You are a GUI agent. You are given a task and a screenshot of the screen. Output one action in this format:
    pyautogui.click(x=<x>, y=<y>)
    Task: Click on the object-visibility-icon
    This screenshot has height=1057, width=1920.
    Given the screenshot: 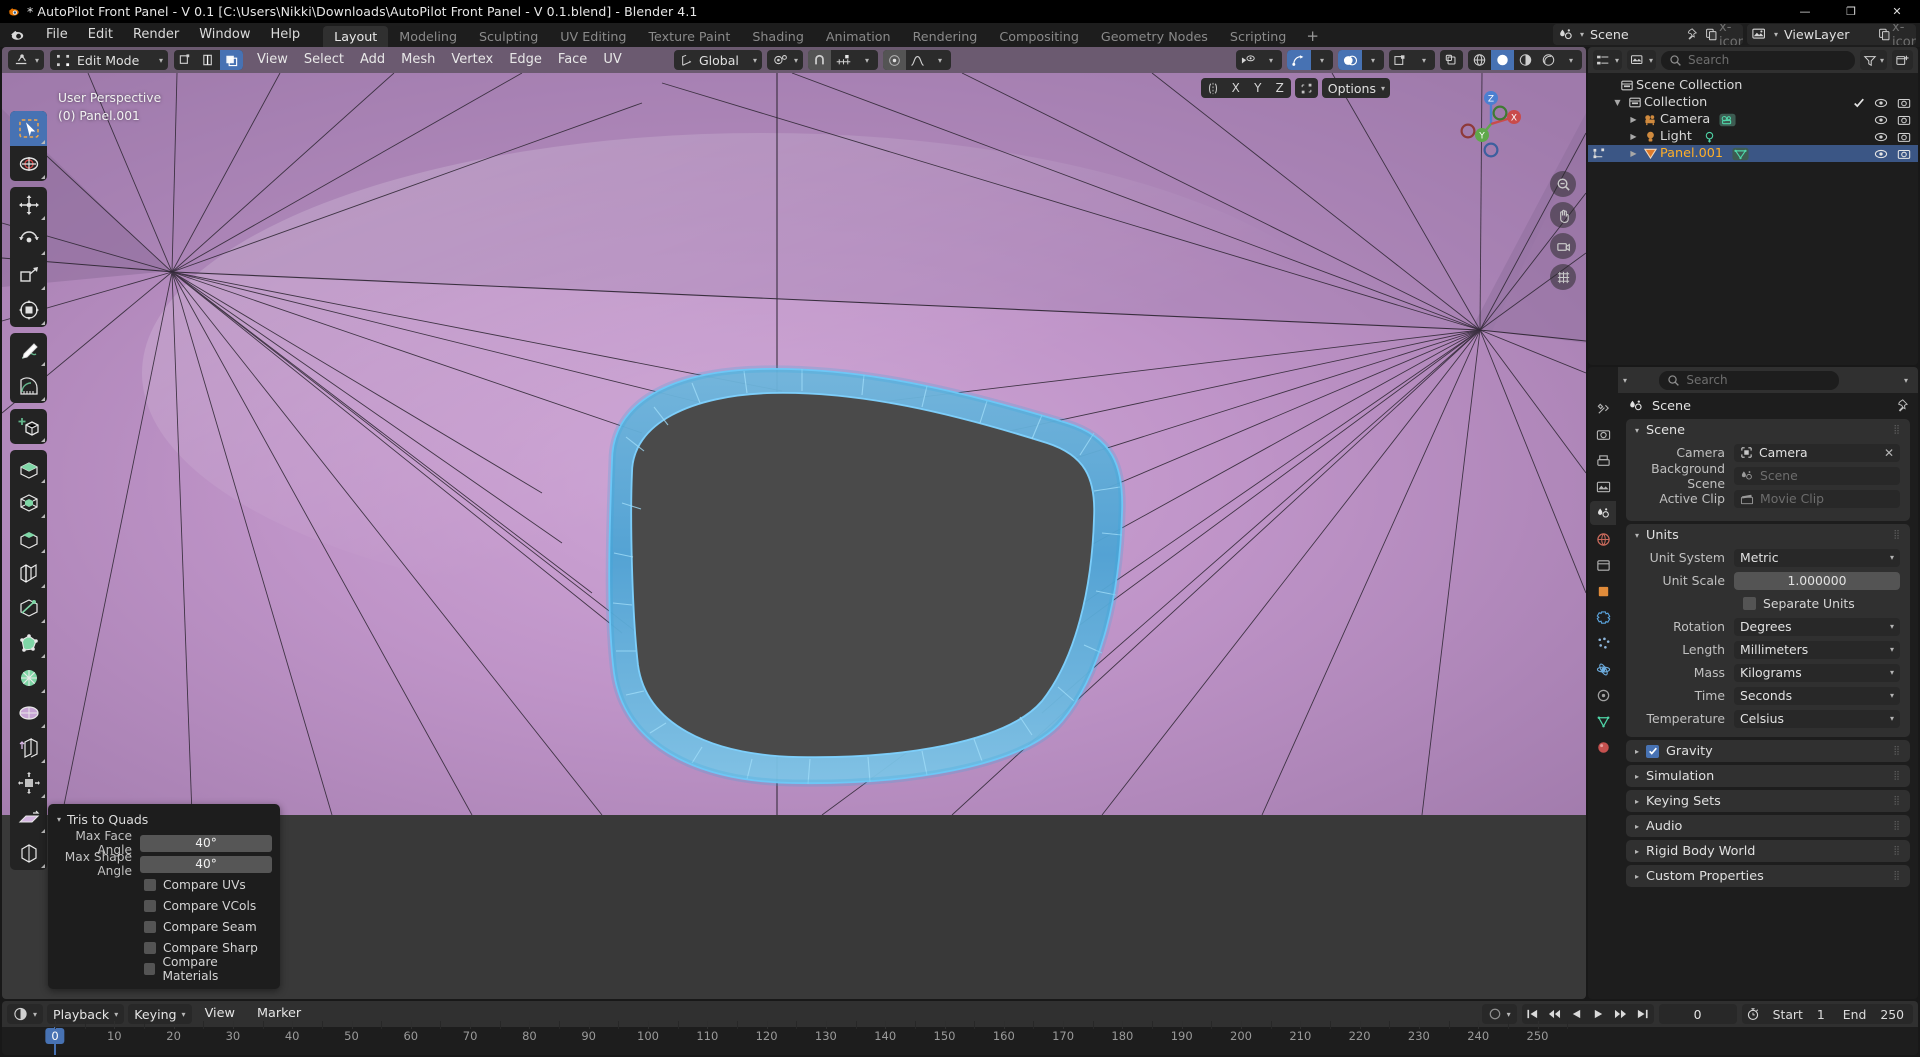 What is the action you would take?
    pyautogui.click(x=1248, y=60)
    